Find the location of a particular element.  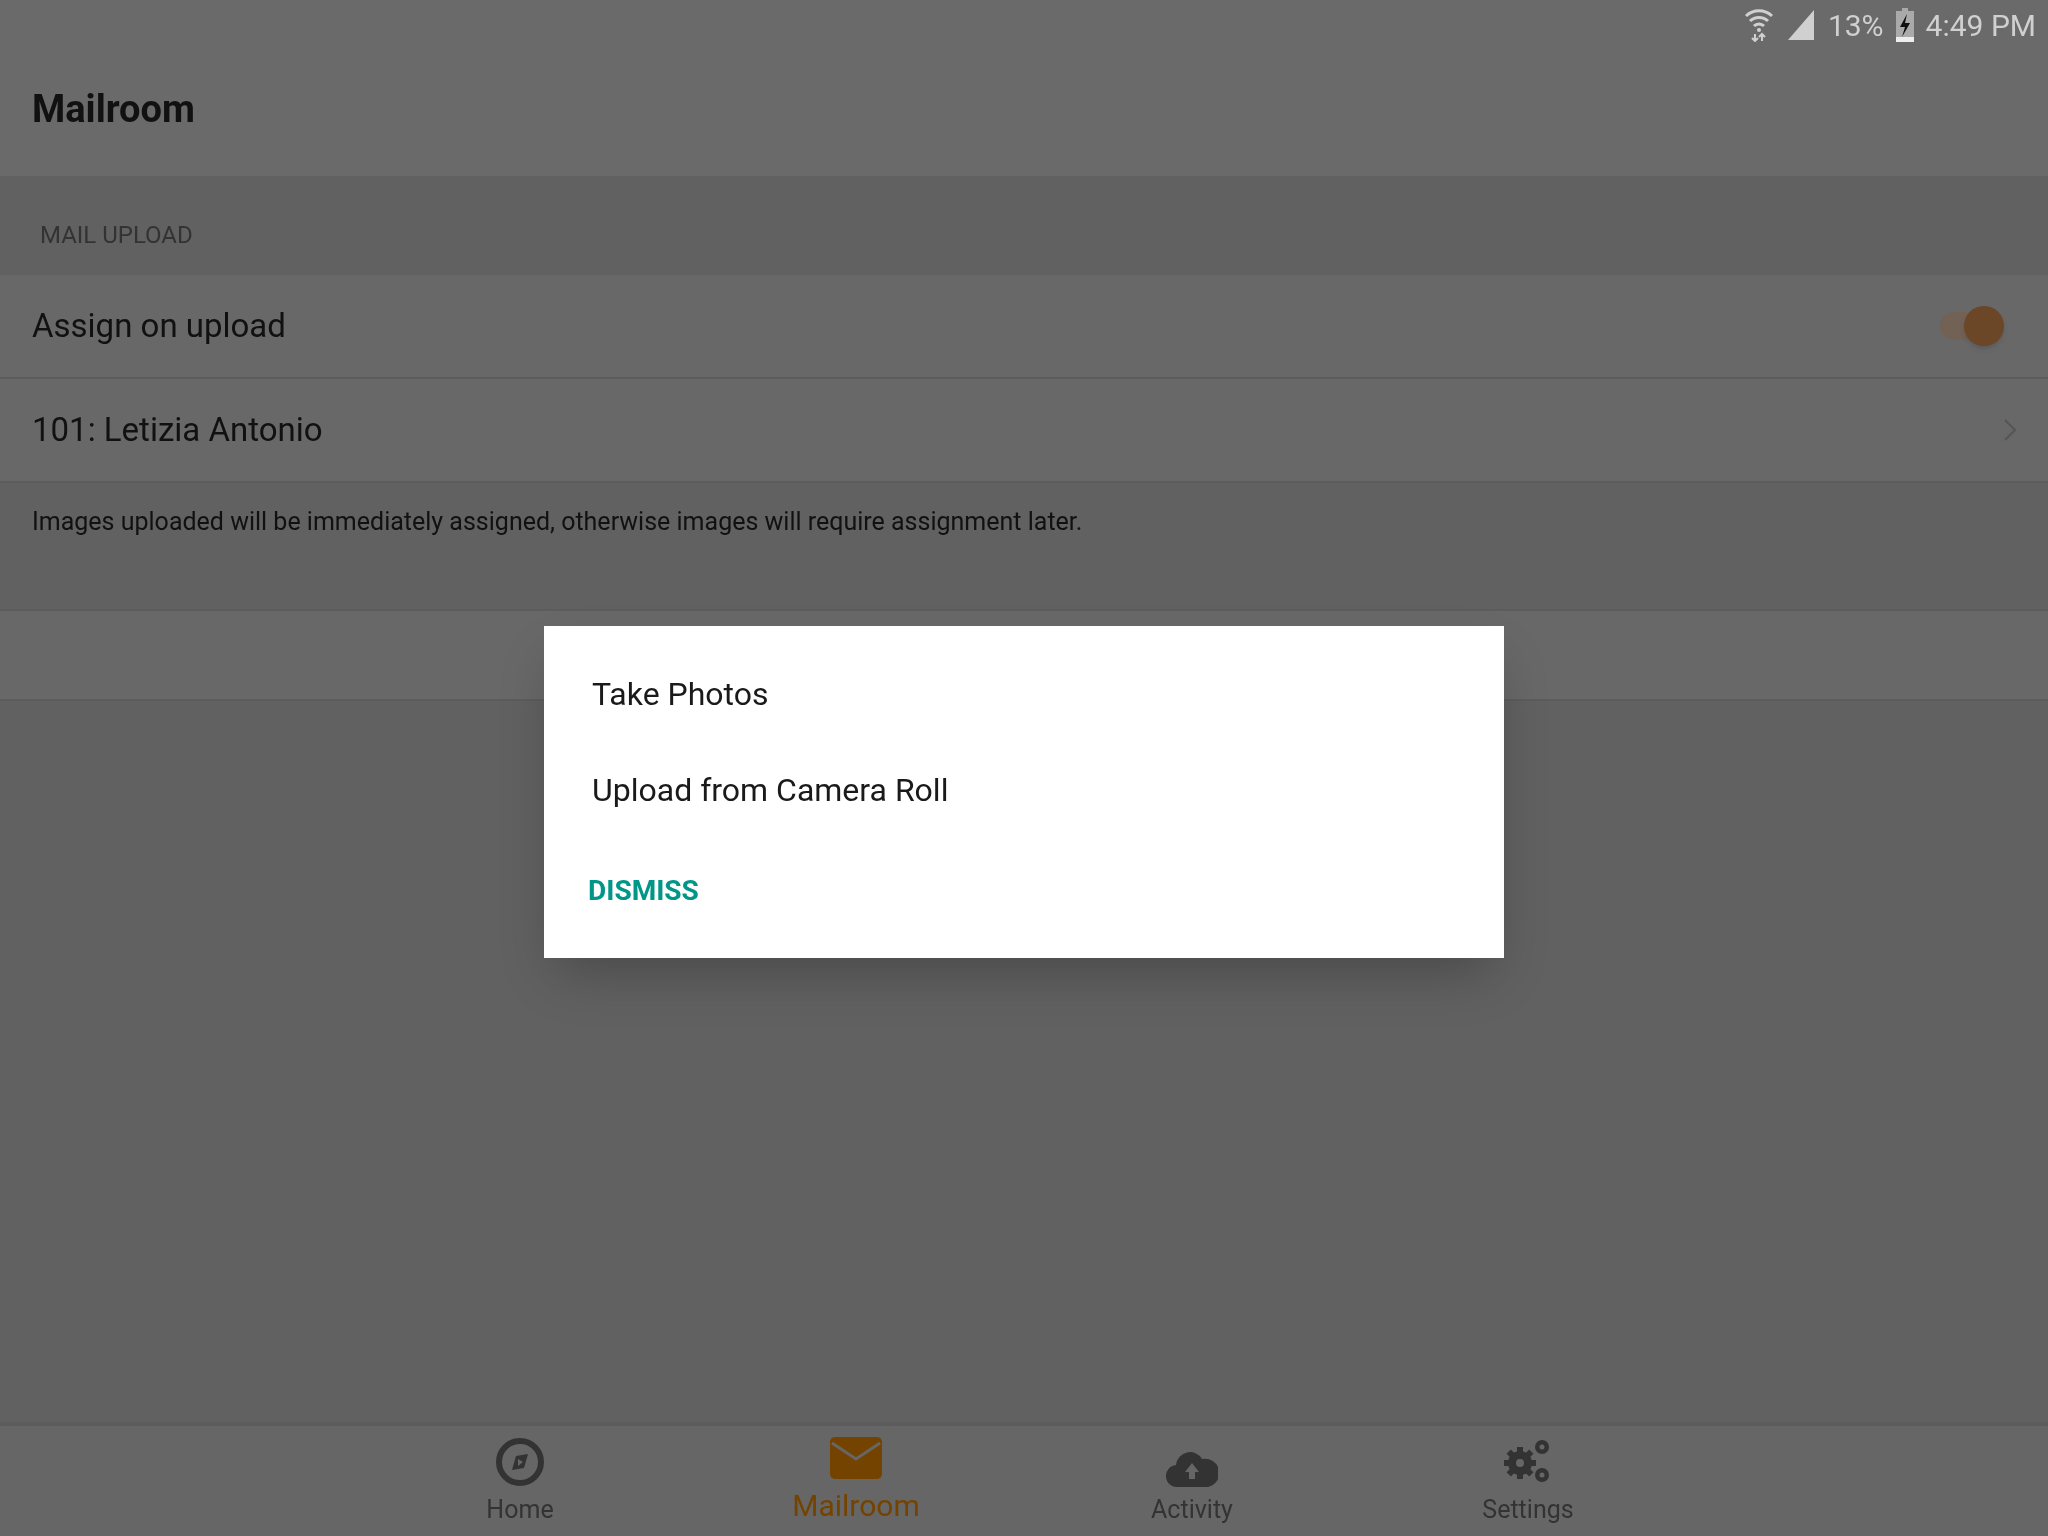

toggle-switch is located at coordinates (1971, 326).